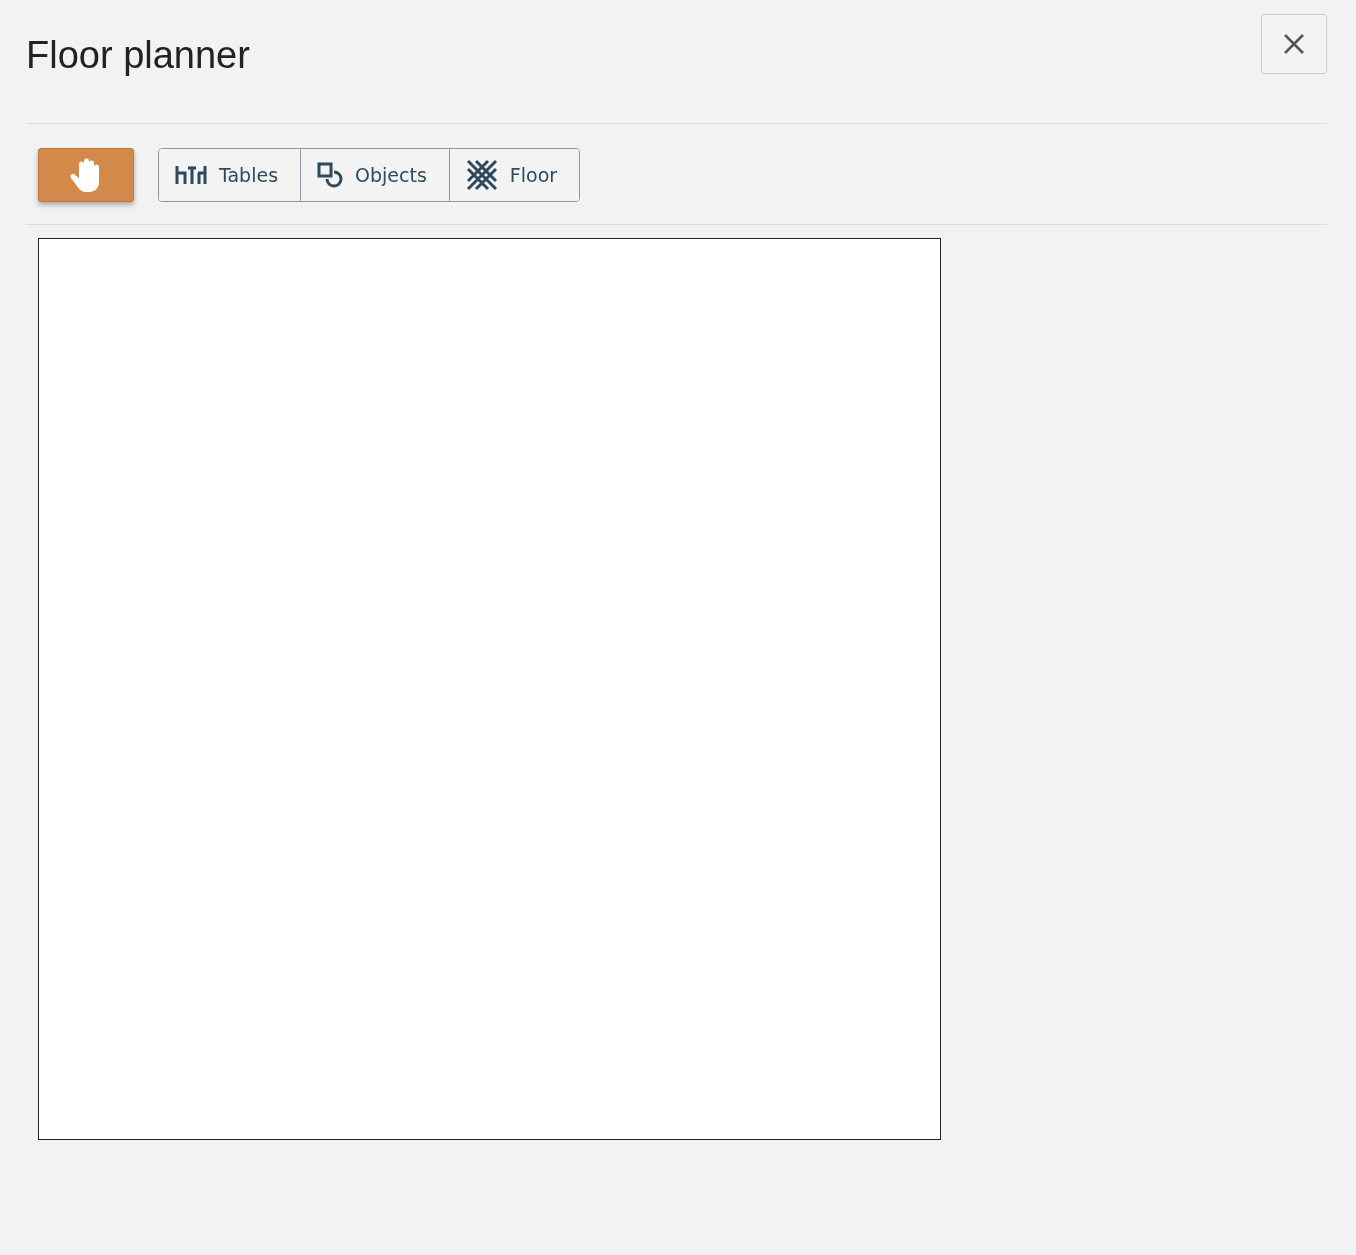  I want to click on floor-button: Floor, so click(514, 175).